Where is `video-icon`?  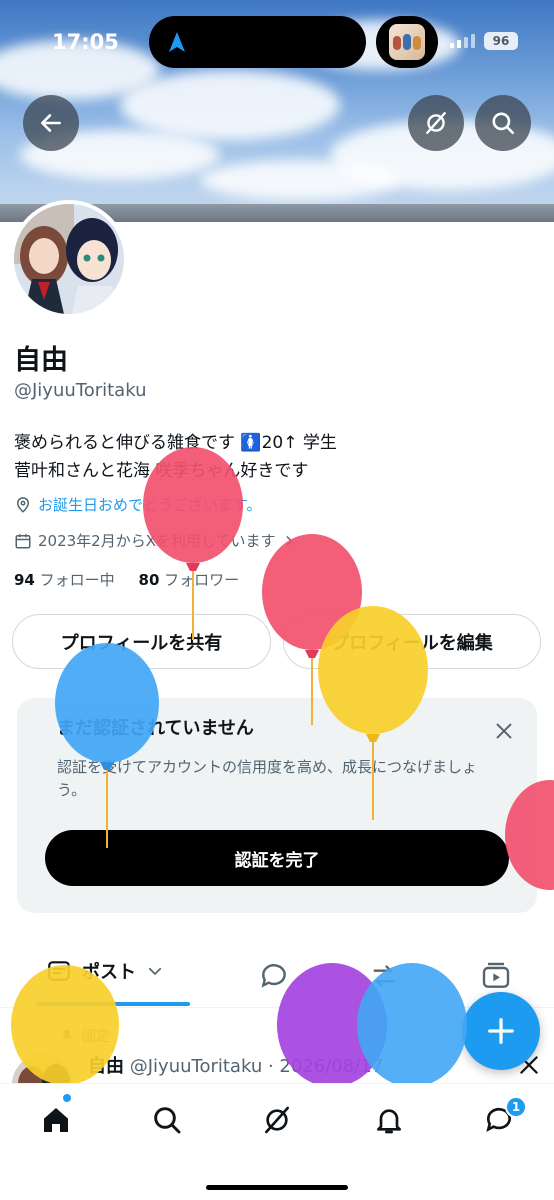
video-icon is located at coordinates (496, 976).